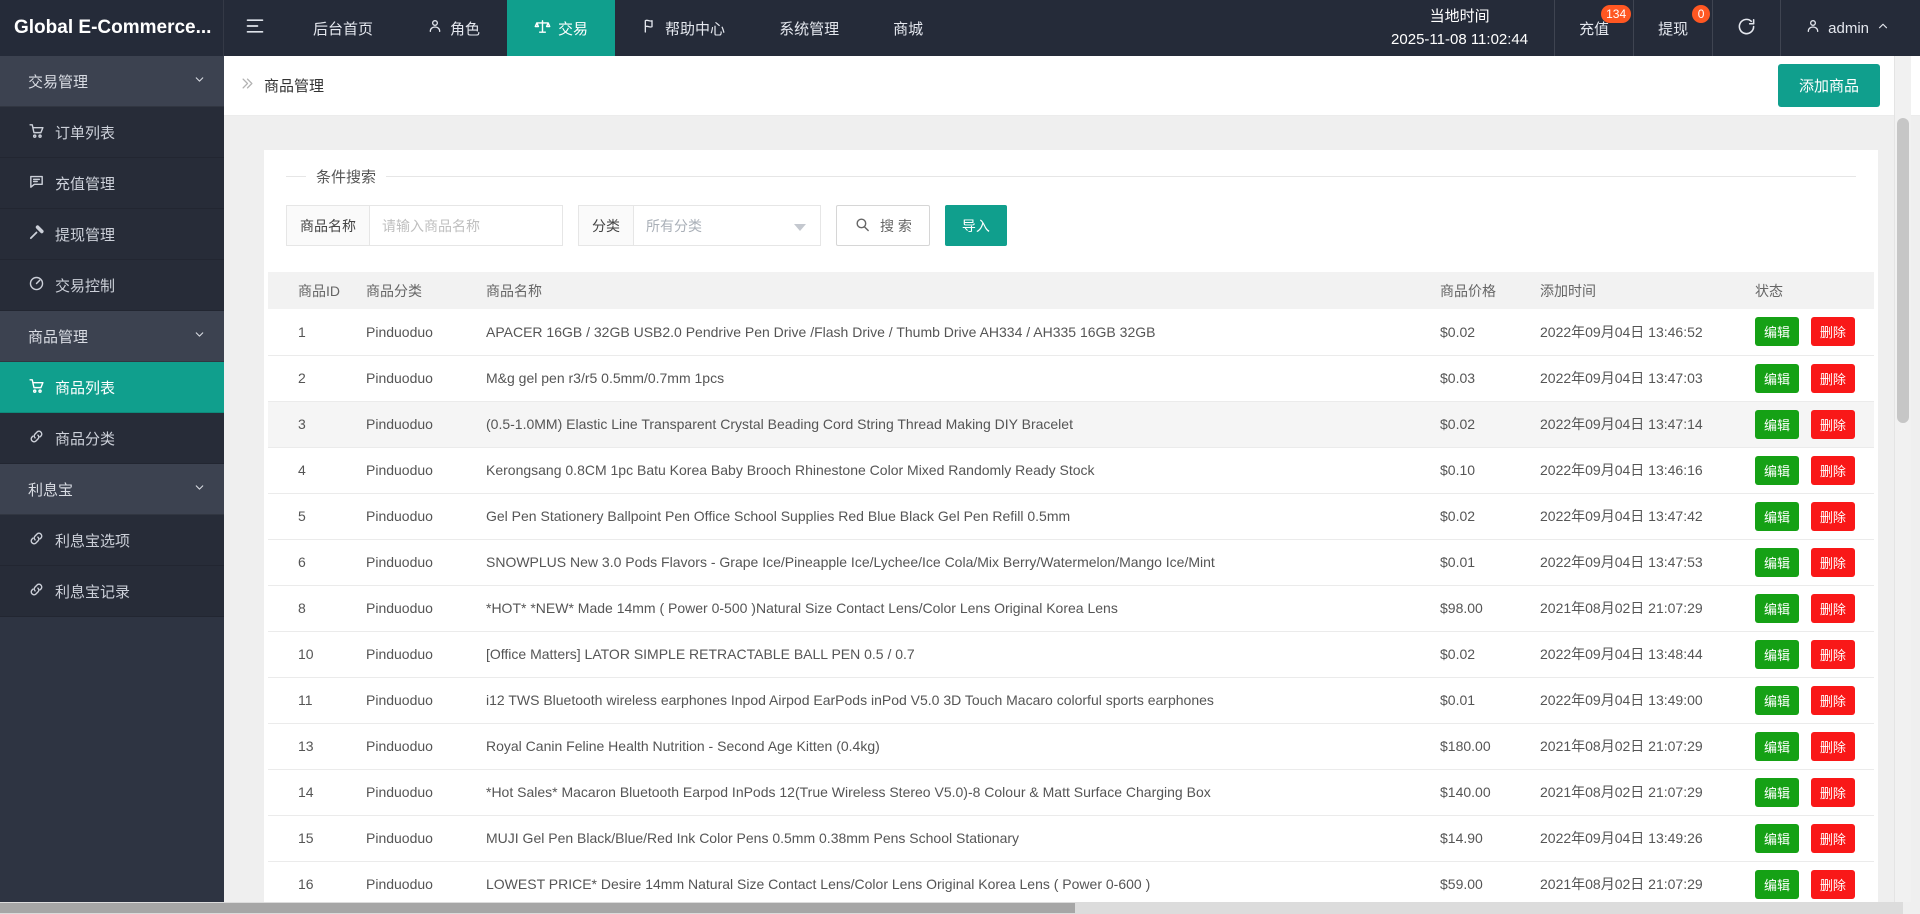 This screenshot has width=1920, height=914. What do you see at coordinates (727, 225) in the screenshot?
I see `category-select: 所有分类` at bounding box center [727, 225].